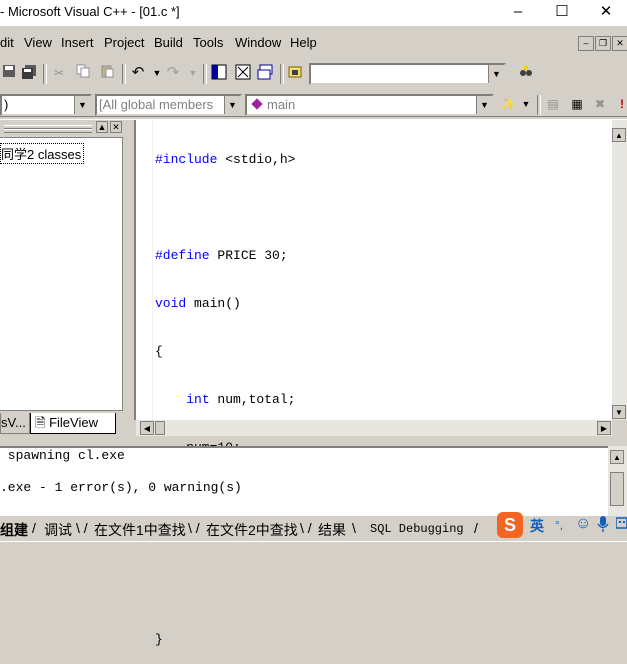 The image size is (627, 664). What do you see at coordinates (258, 42) in the screenshot?
I see `menu-window: Window` at bounding box center [258, 42].